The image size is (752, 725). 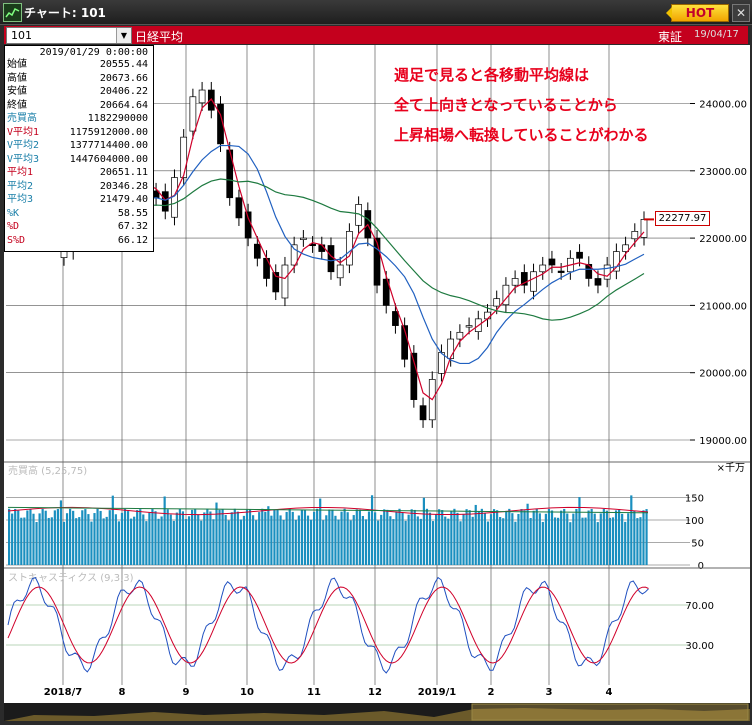 I want to click on info-row: %D 67.32, so click(x=78, y=227).